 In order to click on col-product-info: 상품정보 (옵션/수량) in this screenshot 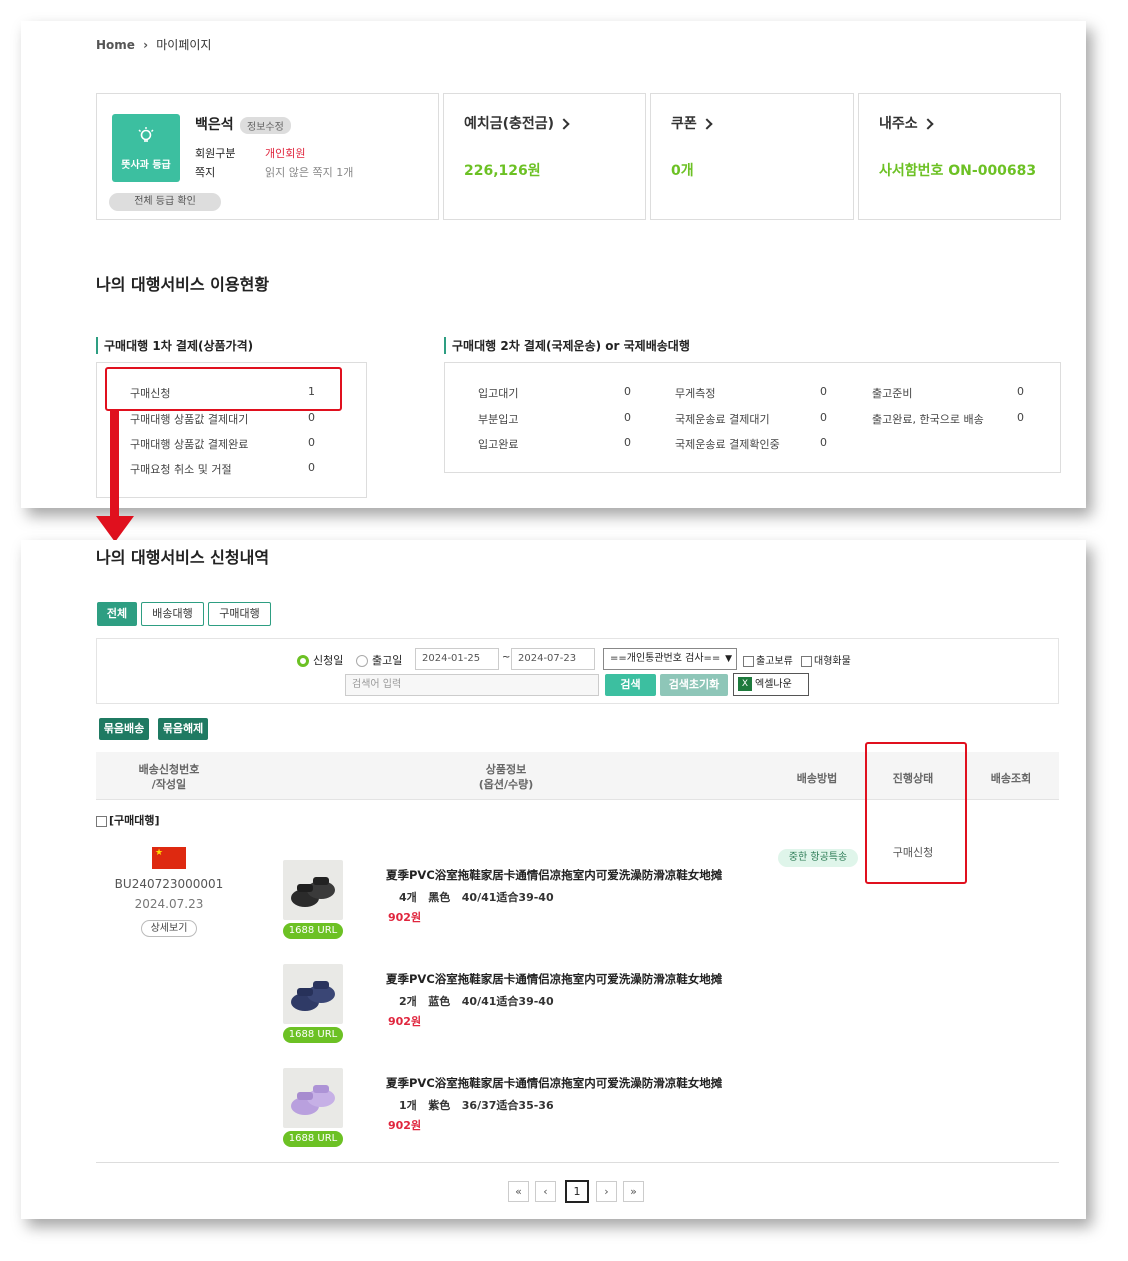, I will do `click(506, 777)`.